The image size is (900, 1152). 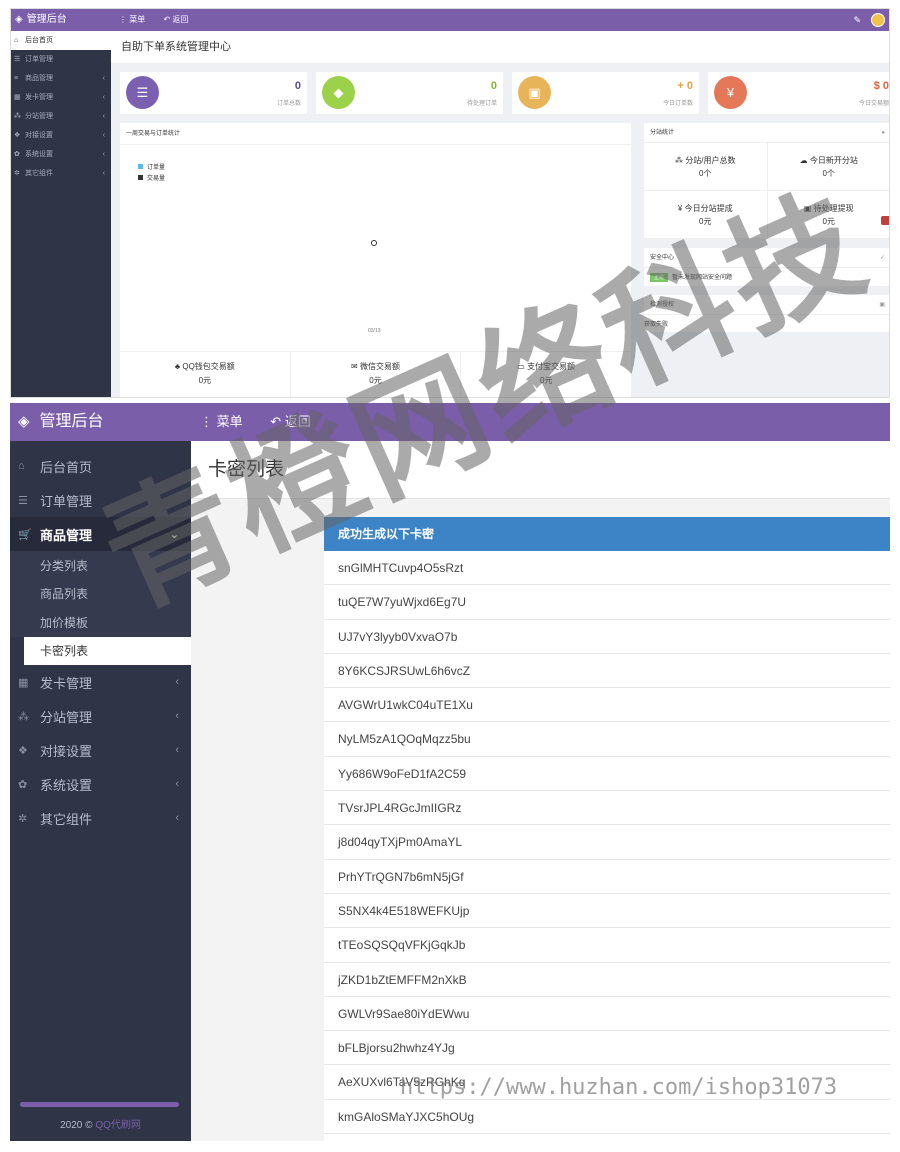 I want to click on sidebar-item-label: 其它组件, so click(x=39, y=173).